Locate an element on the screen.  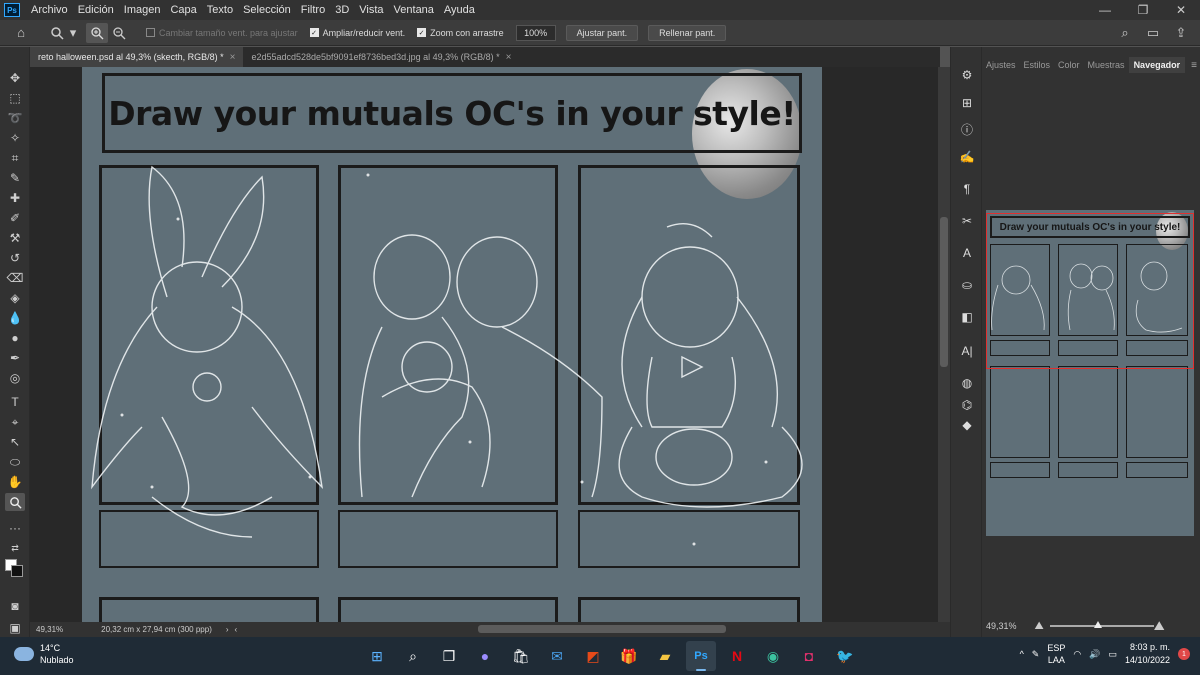
tab-ajustes: Ajustes is located at coordinates (1001, 65).